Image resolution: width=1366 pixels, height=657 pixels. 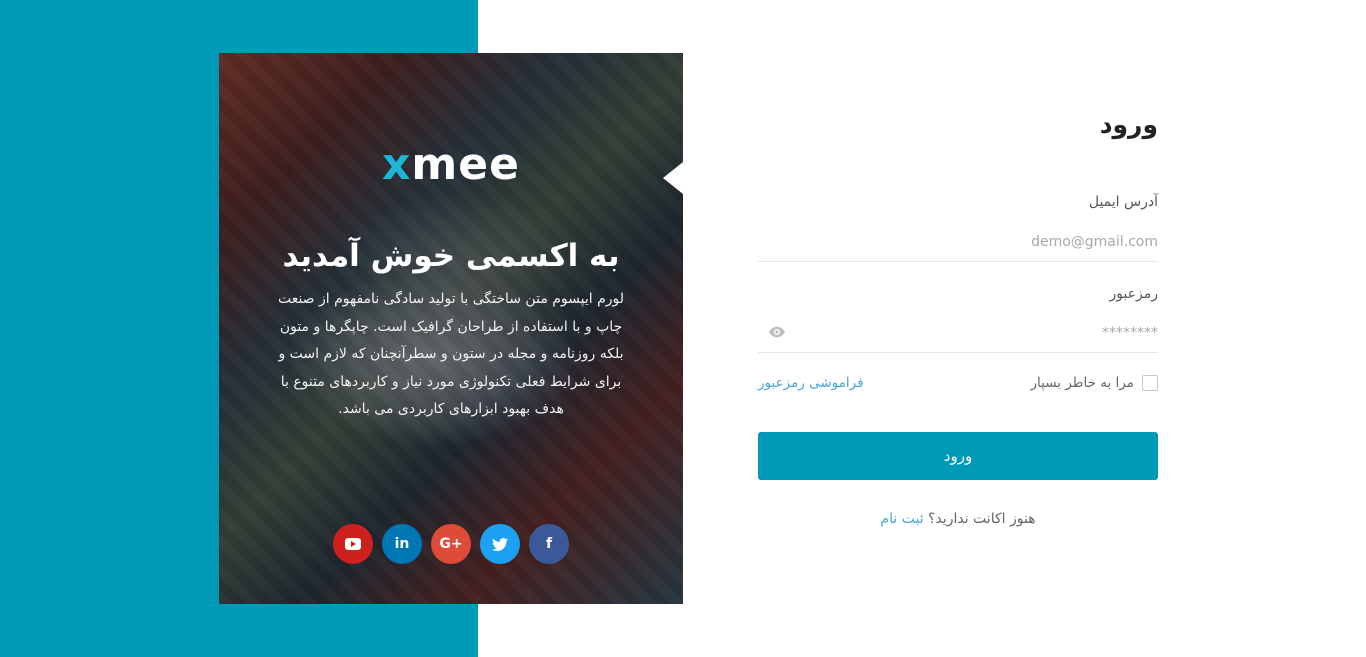 What do you see at coordinates (1133, 294) in the screenshot?
I see `password-label: رمزعبور` at bounding box center [1133, 294].